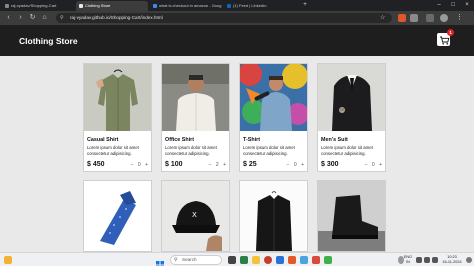  What do you see at coordinates (8, 18) in the screenshot?
I see `back-button: ‹` at bounding box center [8, 18].